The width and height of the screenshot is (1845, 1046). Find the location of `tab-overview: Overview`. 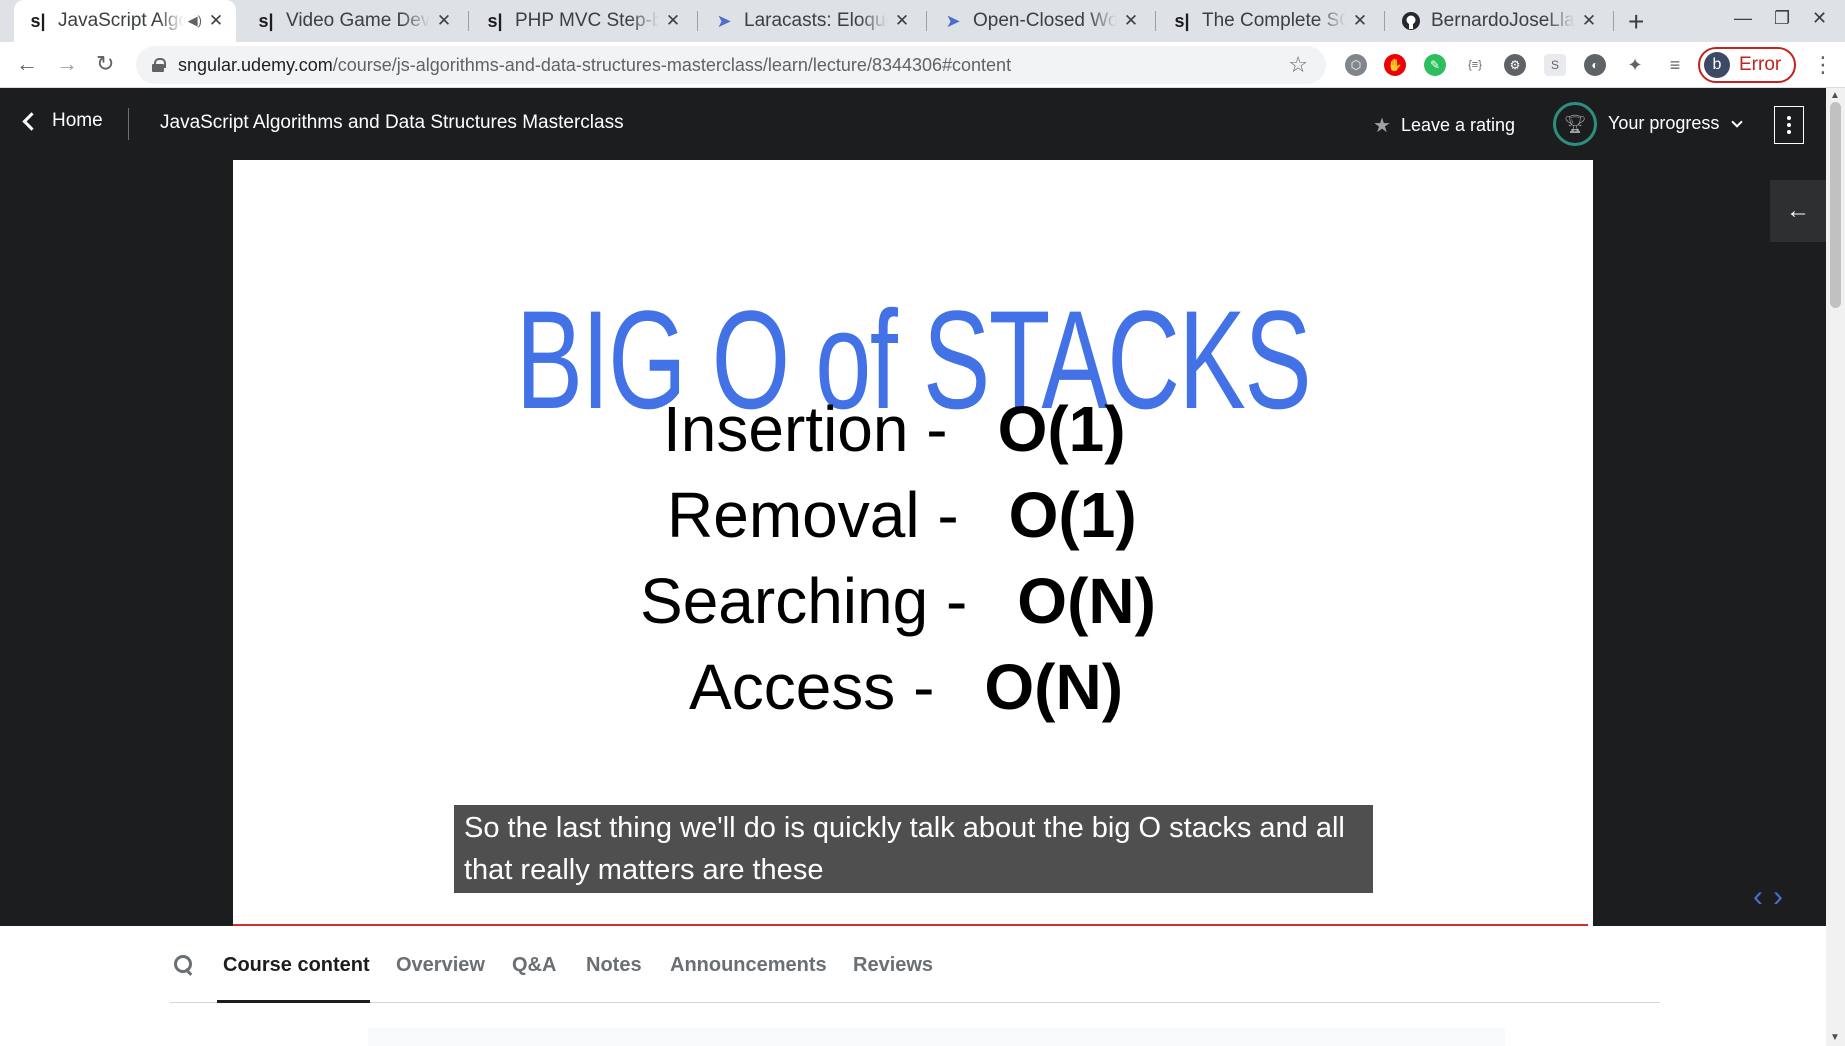

tab-overview: Overview is located at coordinates (440, 965).